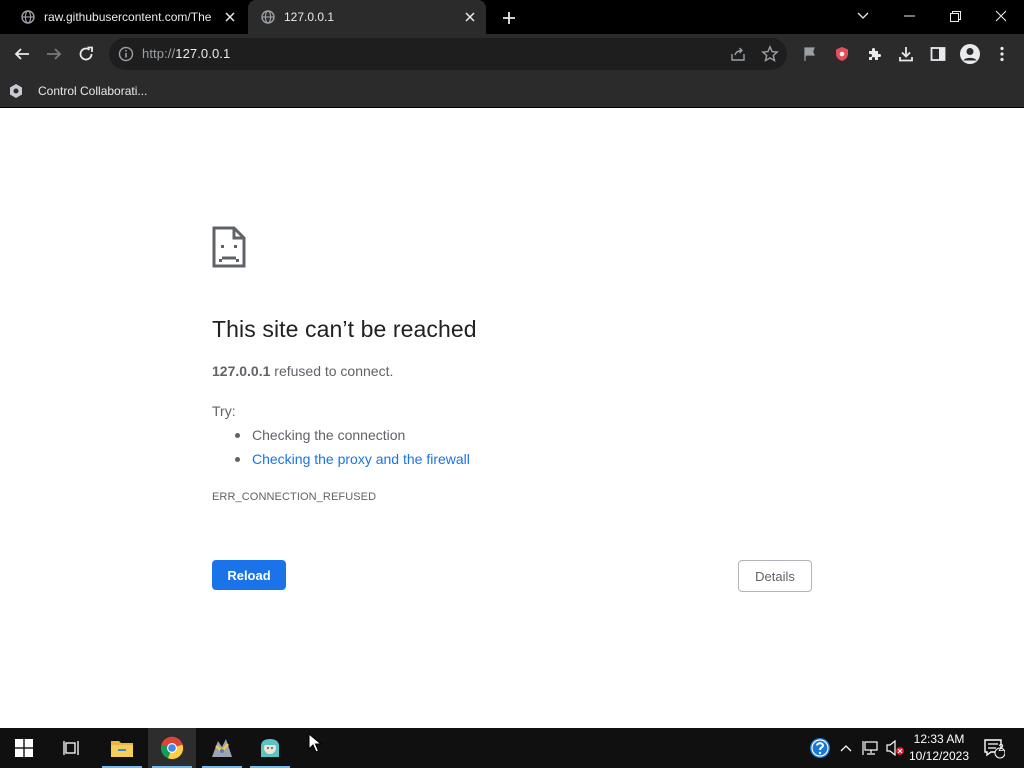 The height and width of the screenshot is (768, 1024). What do you see at coordinates (1001, 748) in the screenshot?
I see `notification-count-badge: 2` at bounding box center [1001, 748].